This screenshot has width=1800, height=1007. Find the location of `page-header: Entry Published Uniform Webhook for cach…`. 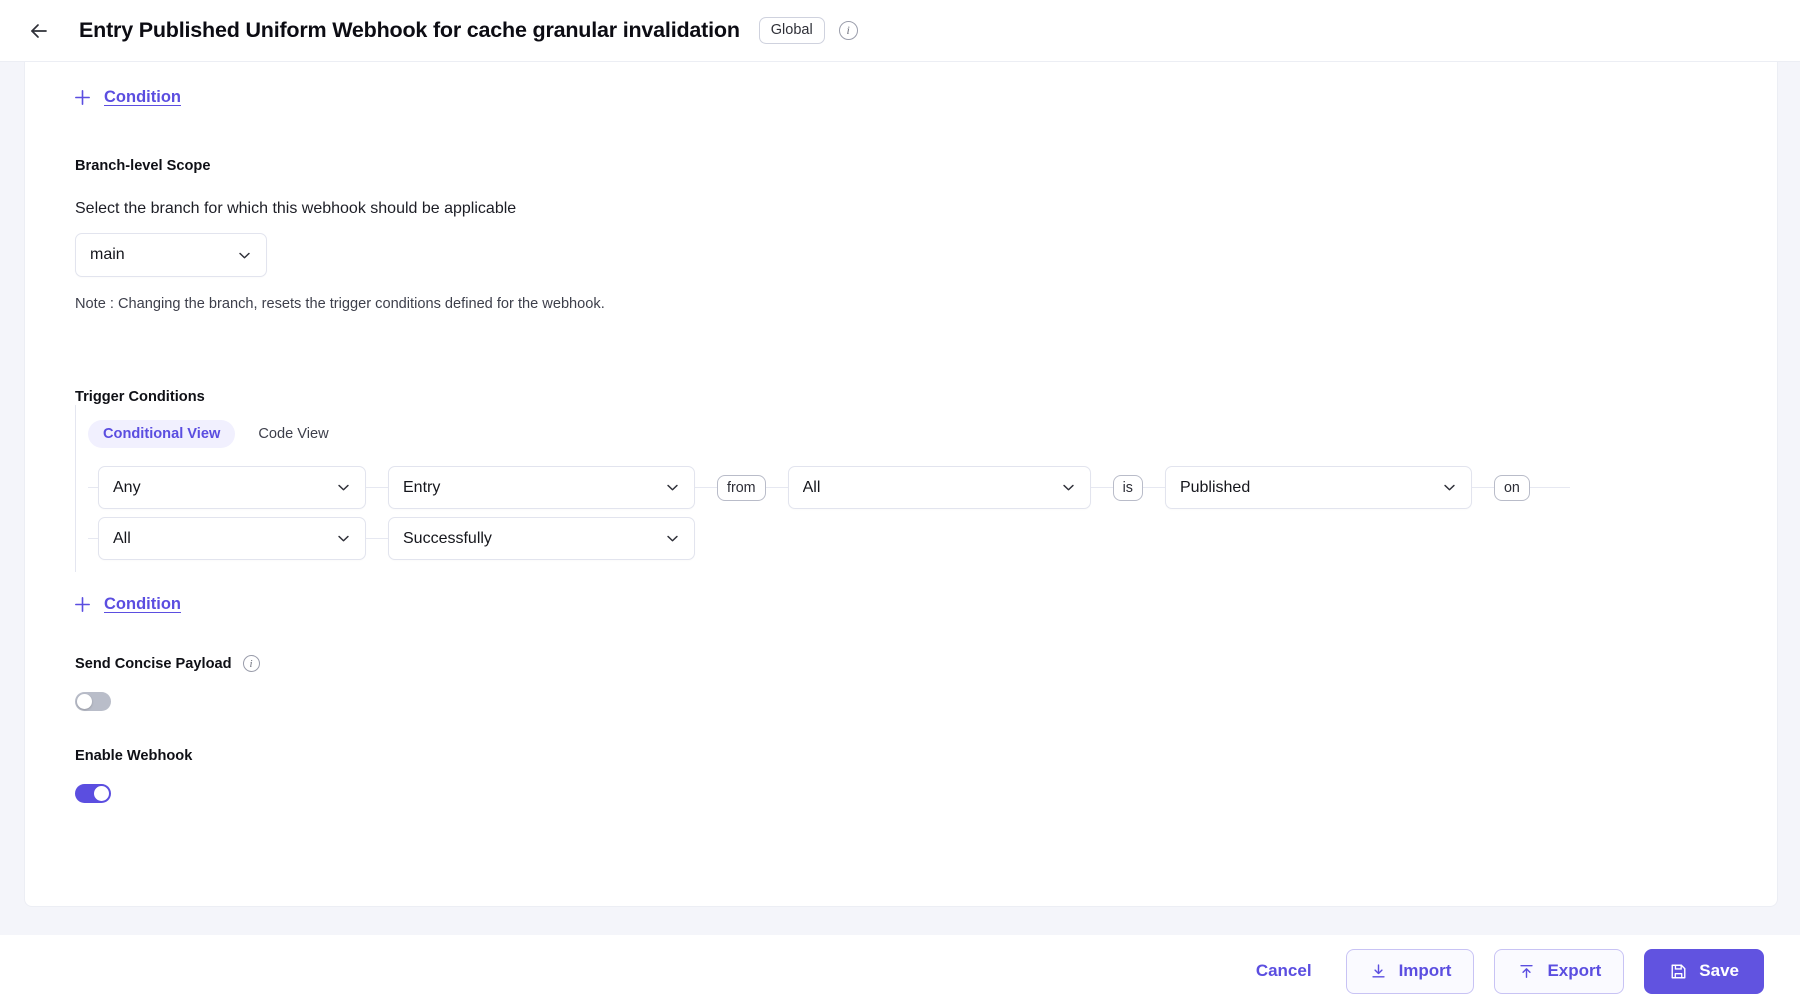

page-header: Entry Published Uniform Webhook for cach… is located at coordinates (900, 31).